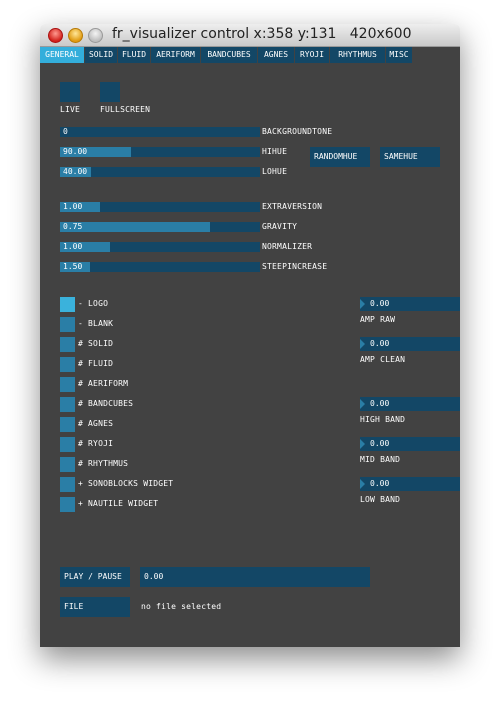 This screenshot has width=500, height=702. What do you see at coordinates (96, 363) in the screenshot?
I see `layer-label: # FLUID` at bounding box center [96, 363].